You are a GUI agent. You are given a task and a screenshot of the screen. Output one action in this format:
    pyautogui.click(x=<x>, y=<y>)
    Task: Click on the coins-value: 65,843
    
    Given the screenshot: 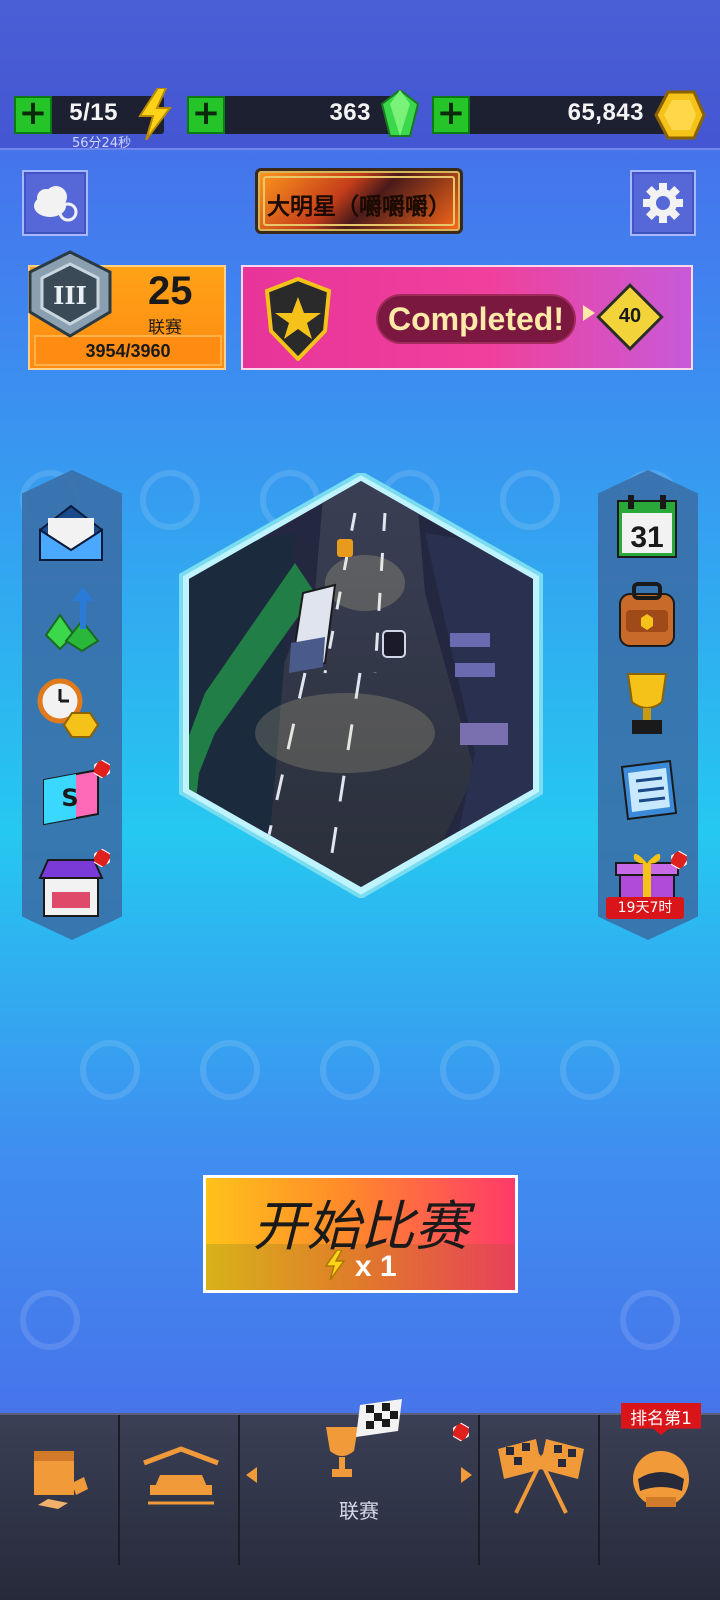 What is the action you would take?
    pyautogui.click(x=605, y=112)
    